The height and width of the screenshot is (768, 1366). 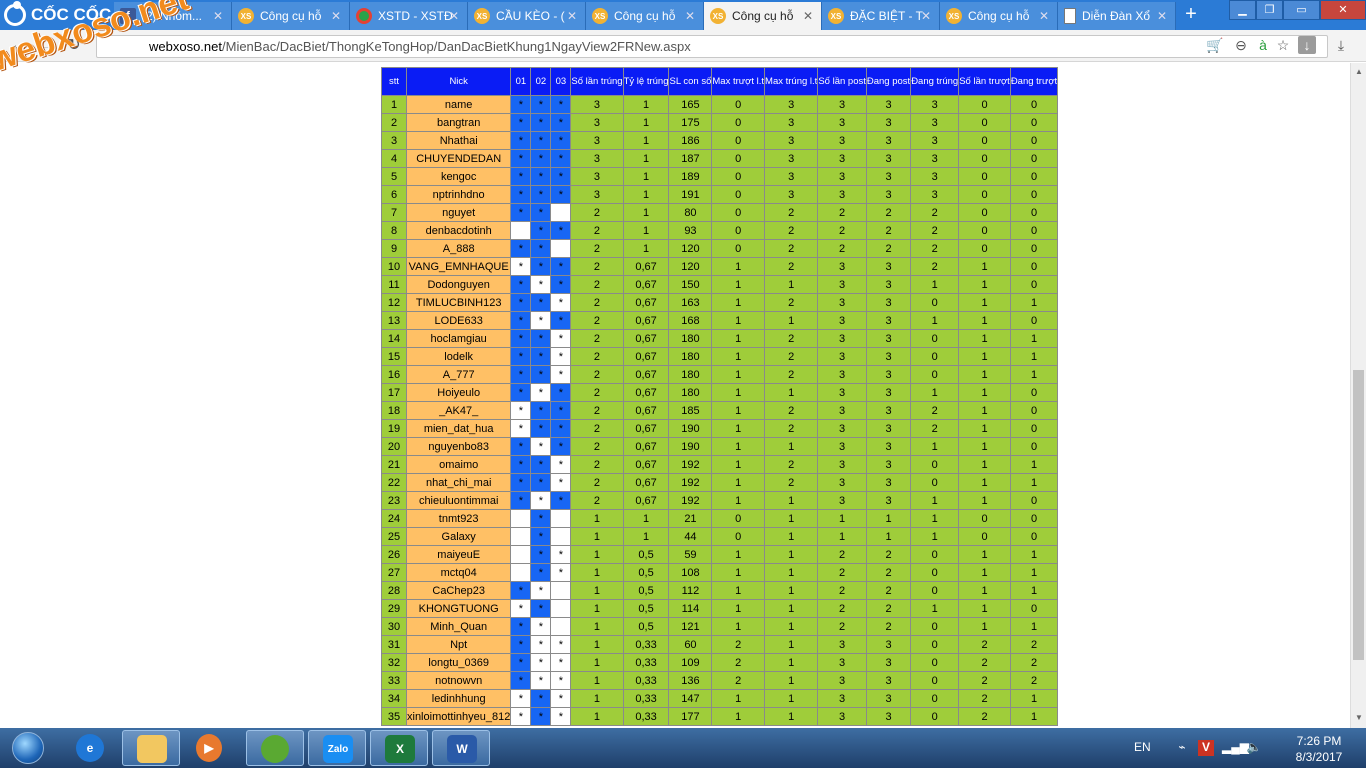 I want to click on nick-cell: maiyeuE, so click(x=458, y=554).